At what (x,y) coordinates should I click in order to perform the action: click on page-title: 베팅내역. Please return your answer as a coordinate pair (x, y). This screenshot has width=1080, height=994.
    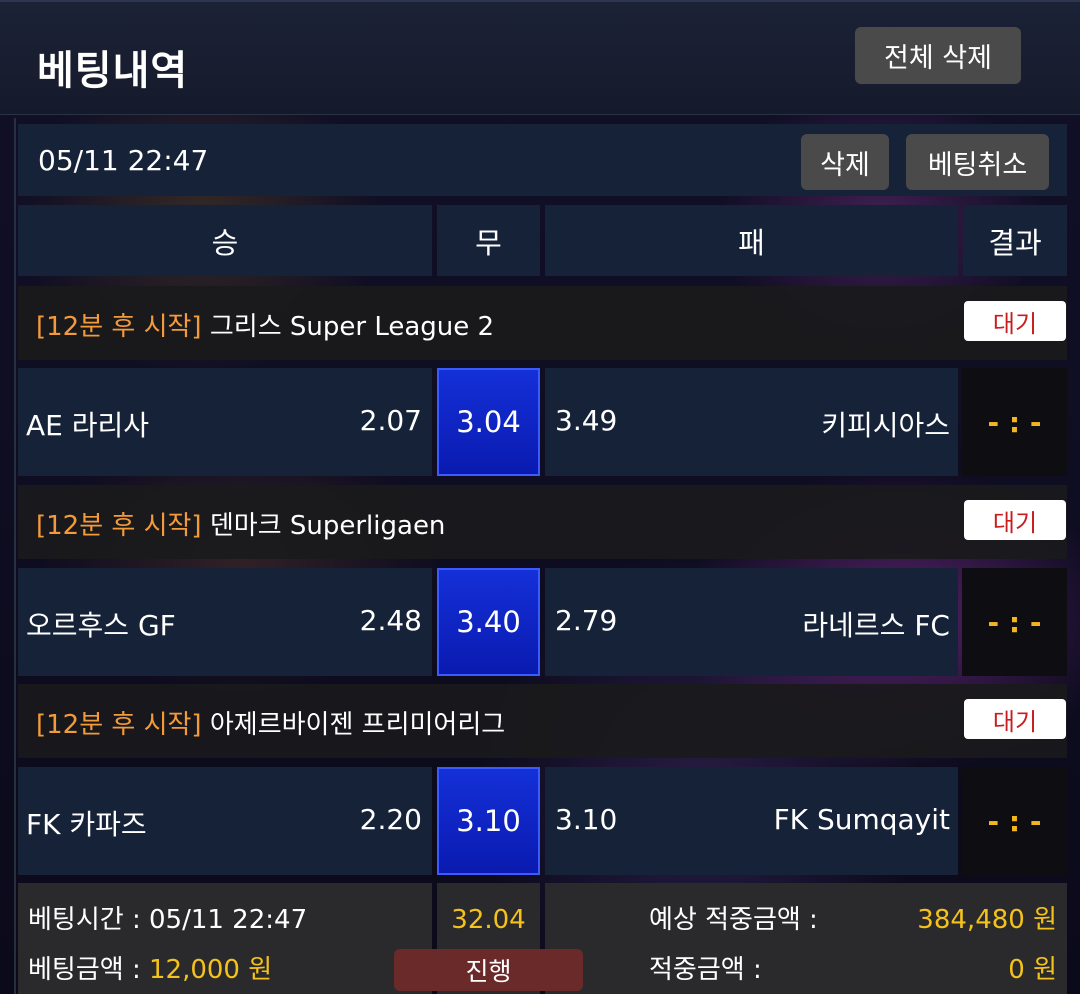
    Looking at the image, I should click on (113, 71).